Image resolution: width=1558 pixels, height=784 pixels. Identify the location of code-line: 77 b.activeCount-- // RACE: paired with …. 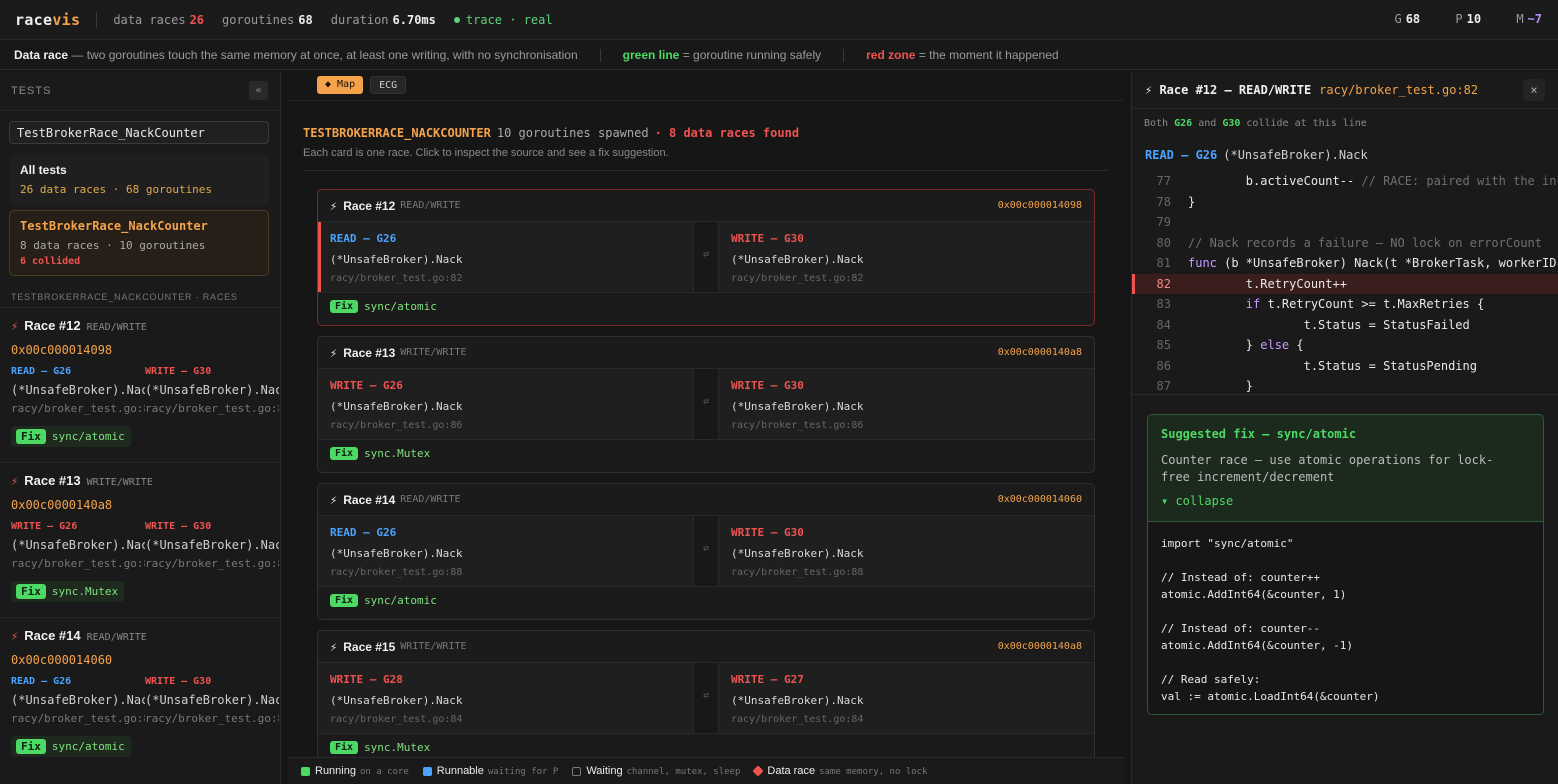
(1357, 181).